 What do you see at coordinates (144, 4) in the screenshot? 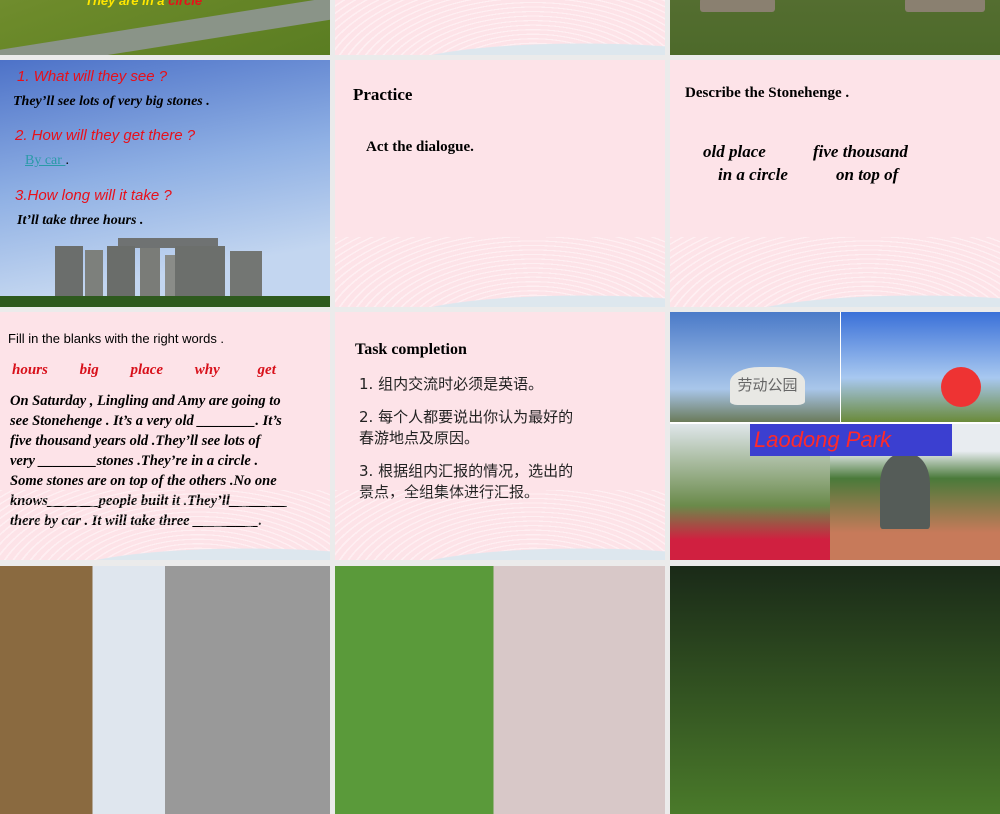
I see `slide-caption: They are in a circle` at bounding box center [144, 4].